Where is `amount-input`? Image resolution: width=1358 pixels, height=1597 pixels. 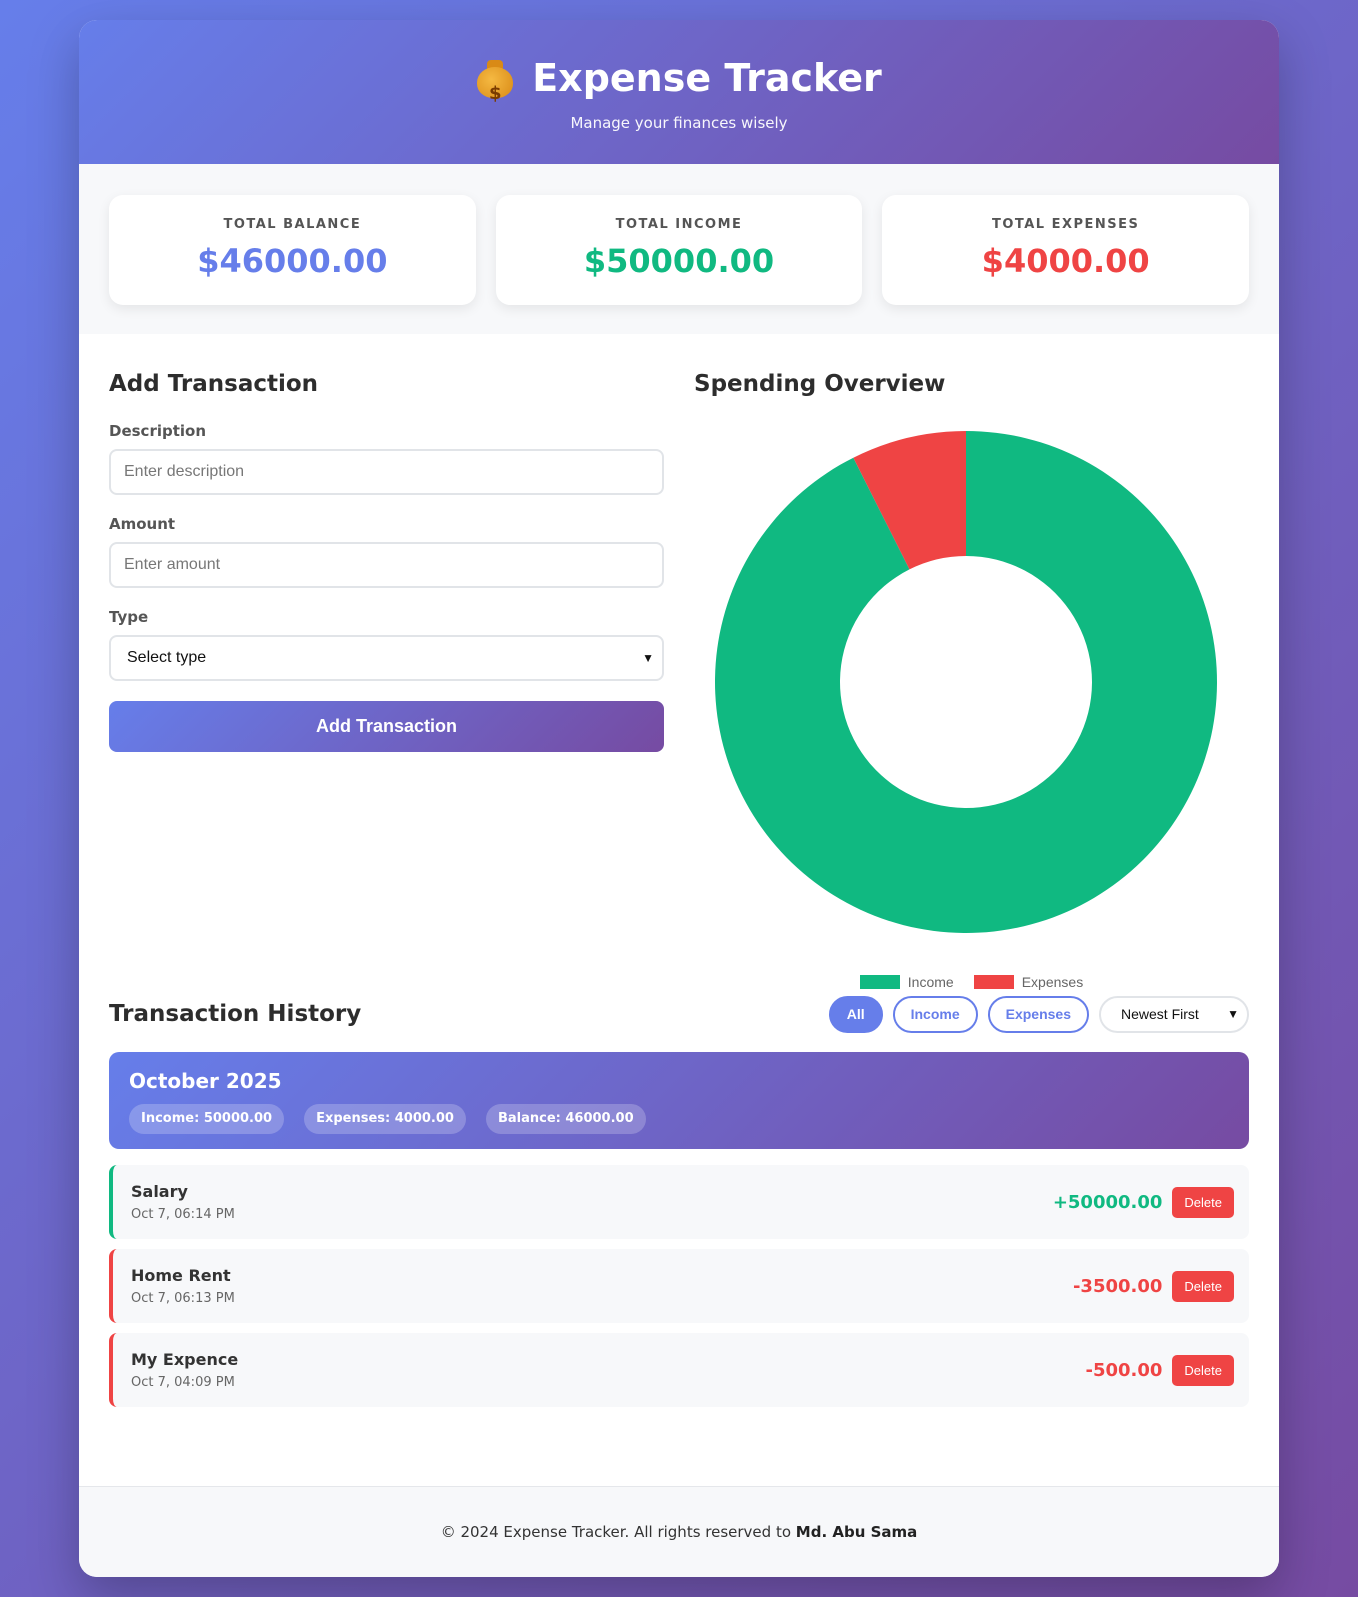 amount-input is located at coordinates (386, 565).